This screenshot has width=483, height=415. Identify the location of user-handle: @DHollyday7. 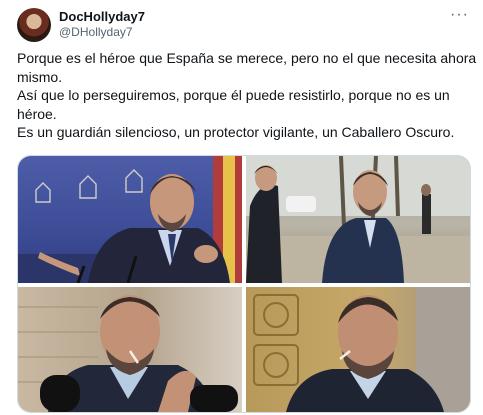
(96, 32).